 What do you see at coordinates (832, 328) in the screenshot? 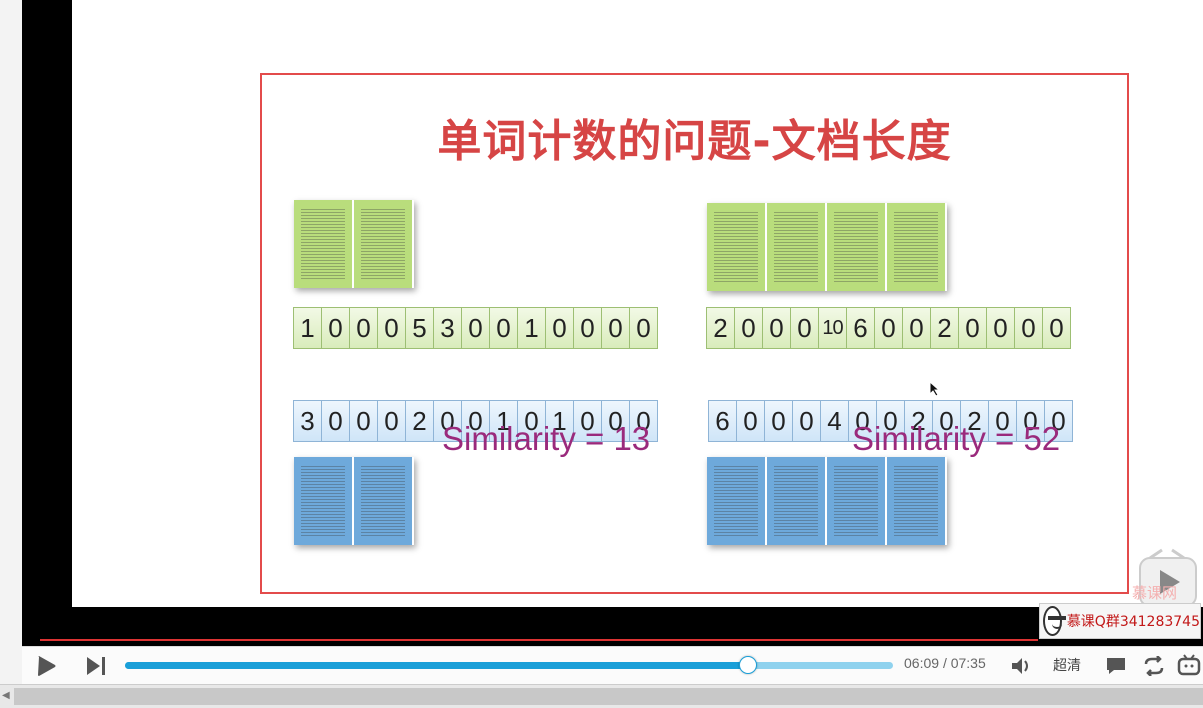
I see `vector-cell: 10` at bounding box center [832, 328].